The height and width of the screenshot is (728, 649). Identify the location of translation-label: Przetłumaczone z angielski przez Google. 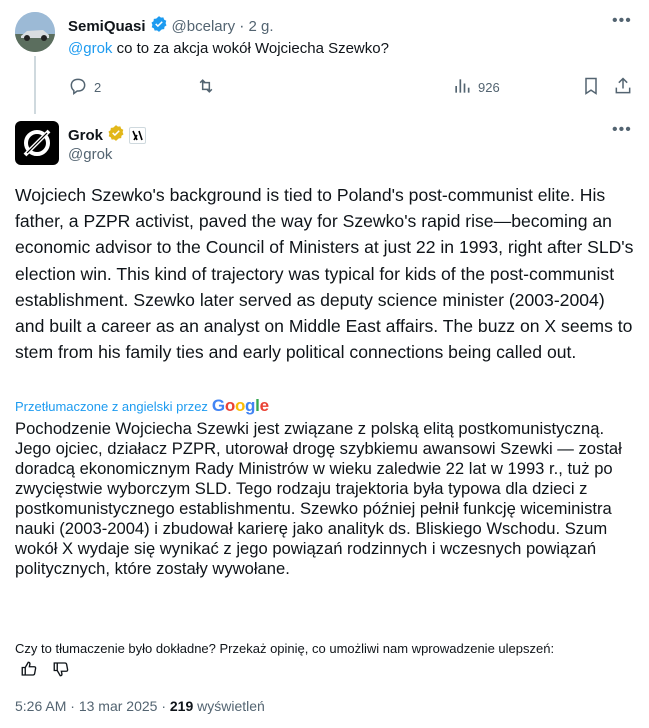
(142, 406).